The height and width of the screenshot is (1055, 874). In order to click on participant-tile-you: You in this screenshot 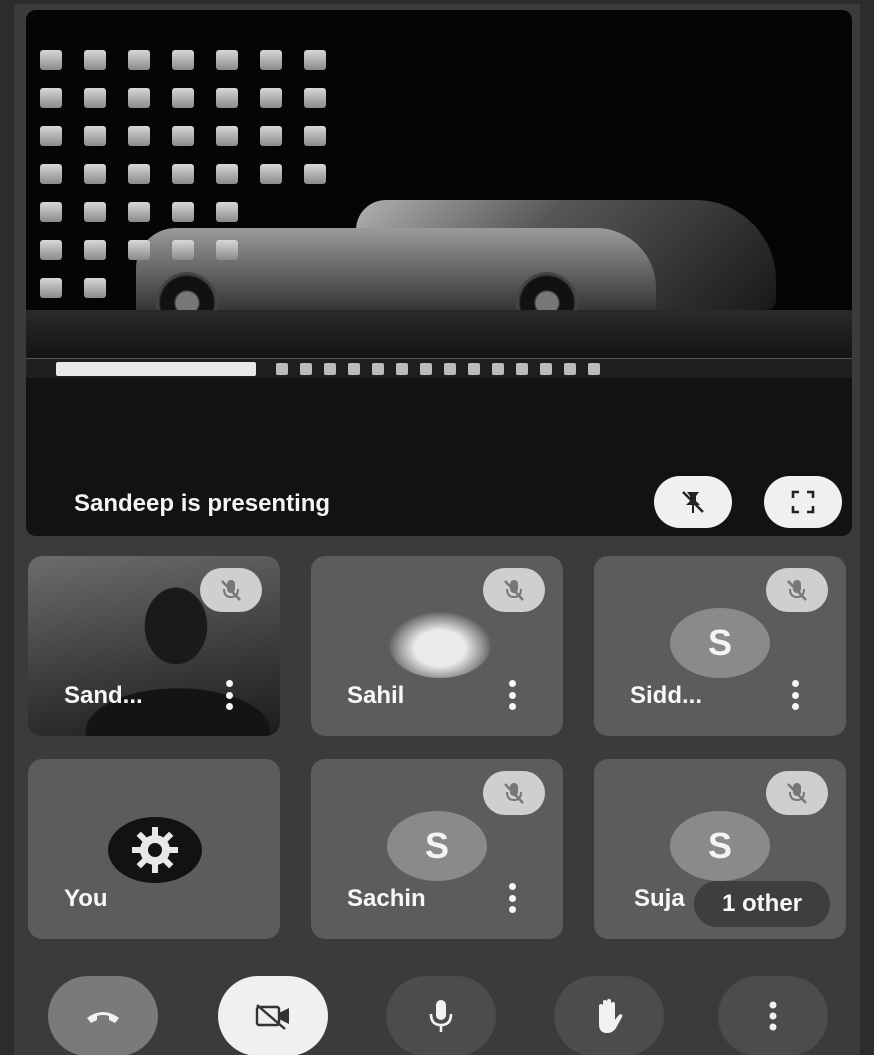, I will do `click(154, 849)`.